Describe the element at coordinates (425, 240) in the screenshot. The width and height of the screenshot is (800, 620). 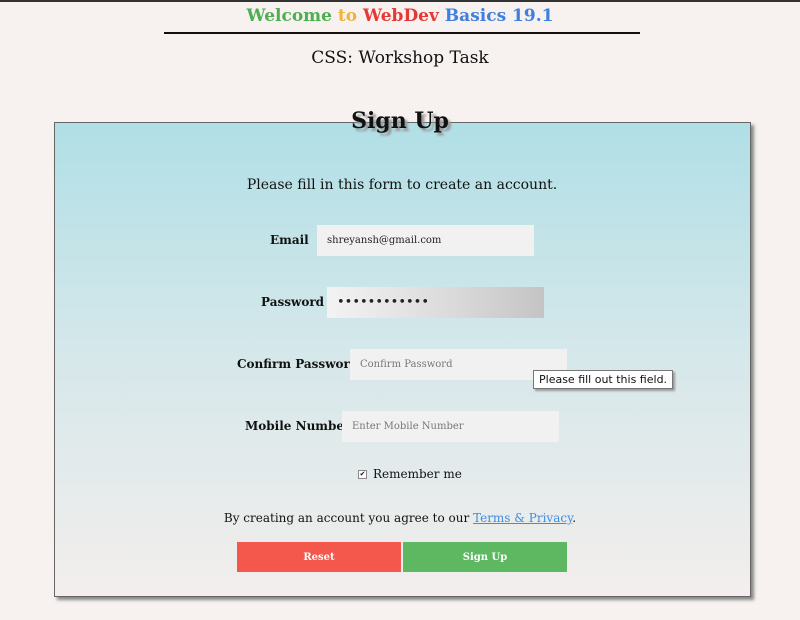
I see `email-field` at that location.